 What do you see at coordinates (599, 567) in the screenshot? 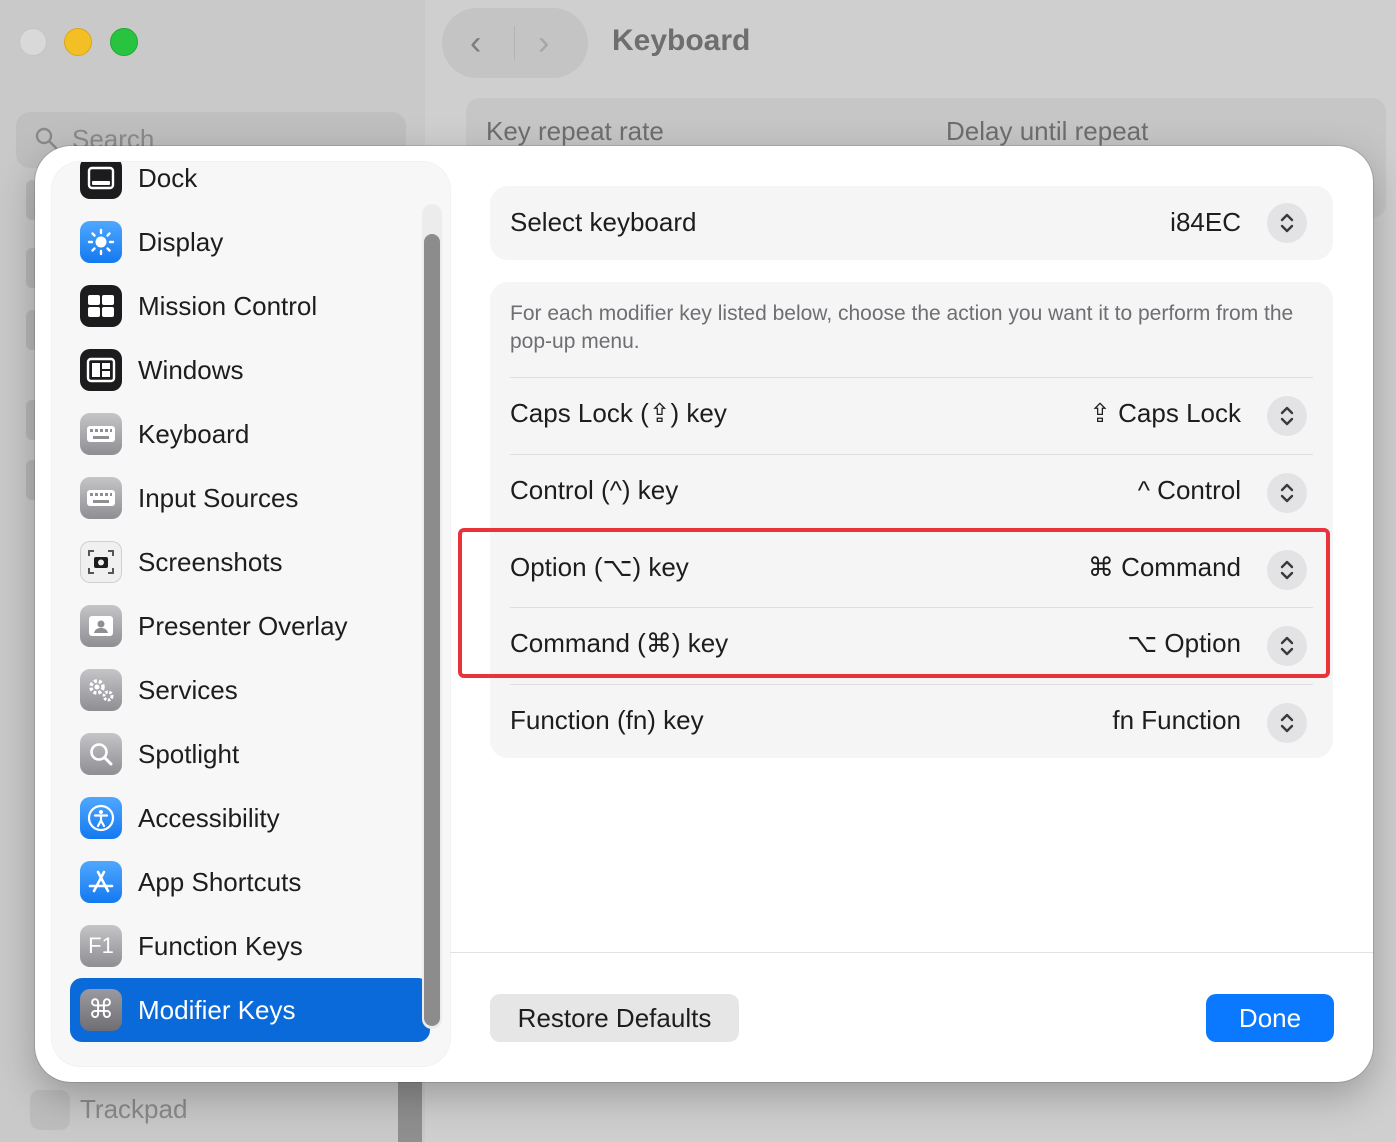
I see `option-key-label: Option (⌥) key` at bounding box center [599, 567].